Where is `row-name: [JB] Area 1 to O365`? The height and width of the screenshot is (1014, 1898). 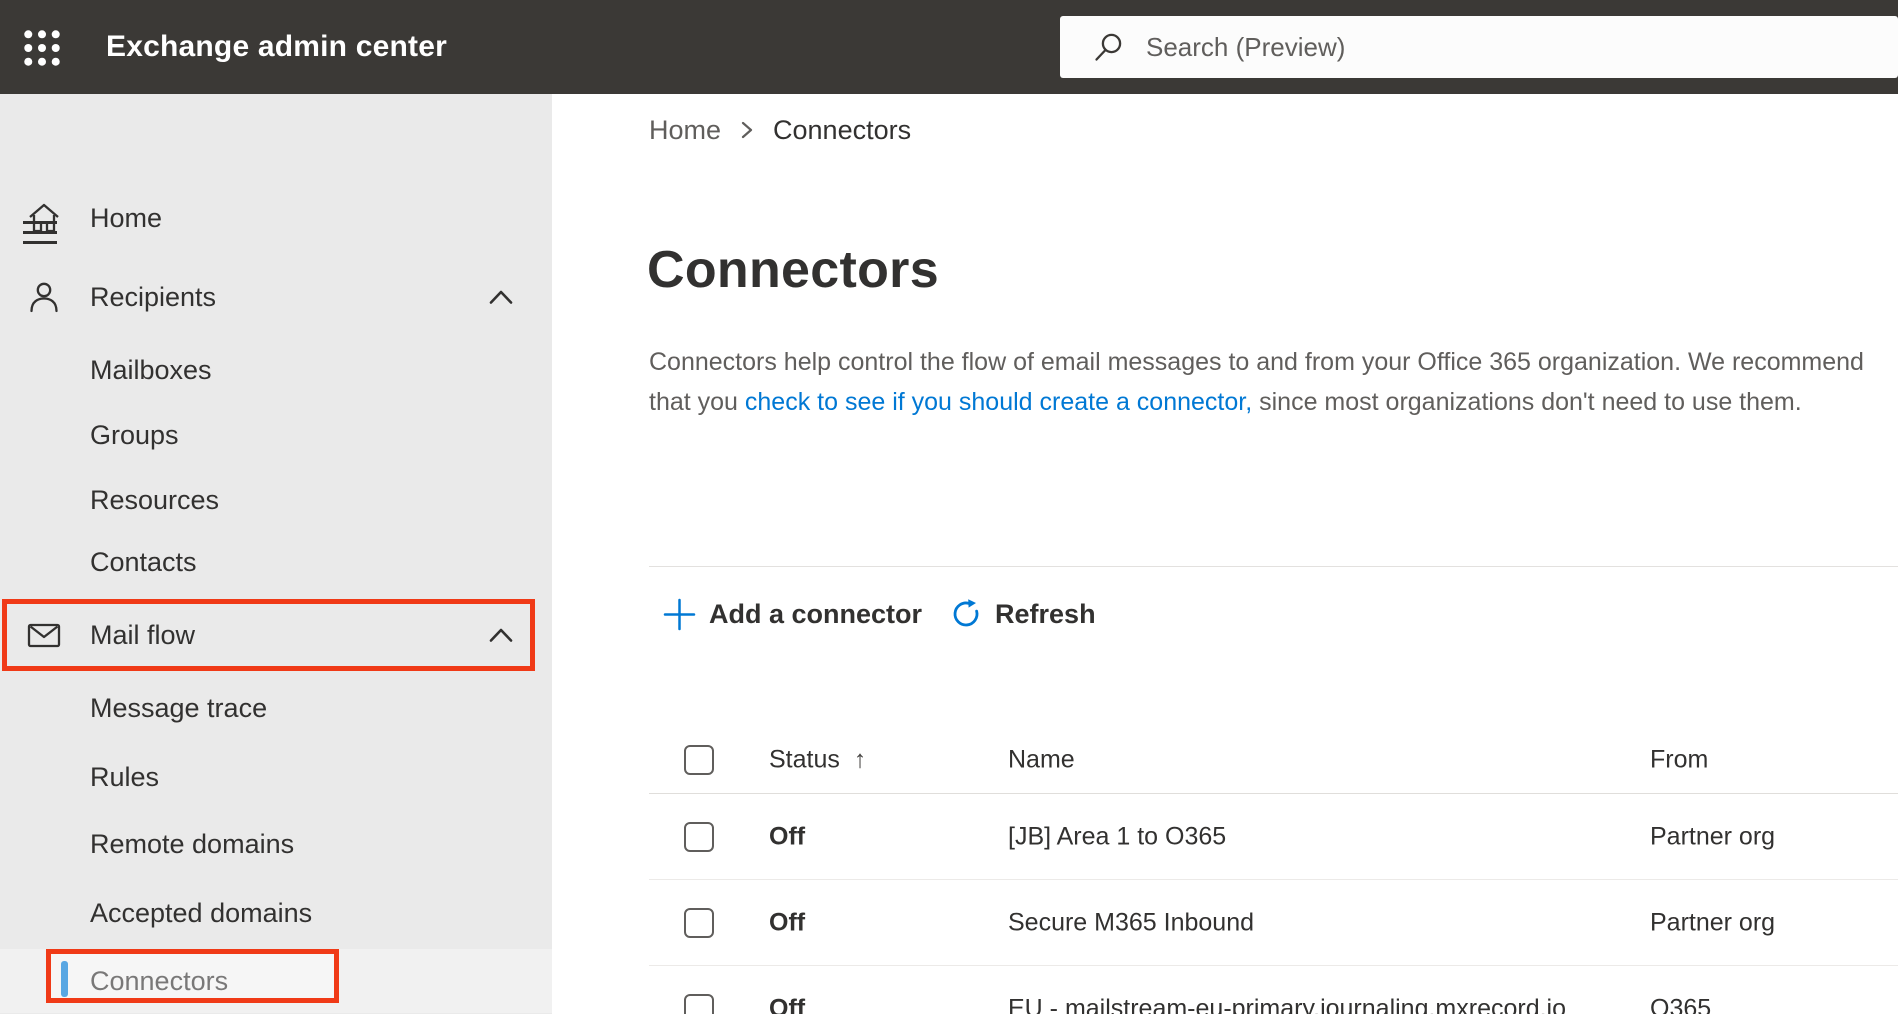
row-name: [JB] Area 1 to O365 is located at coordinates (1117, 836).